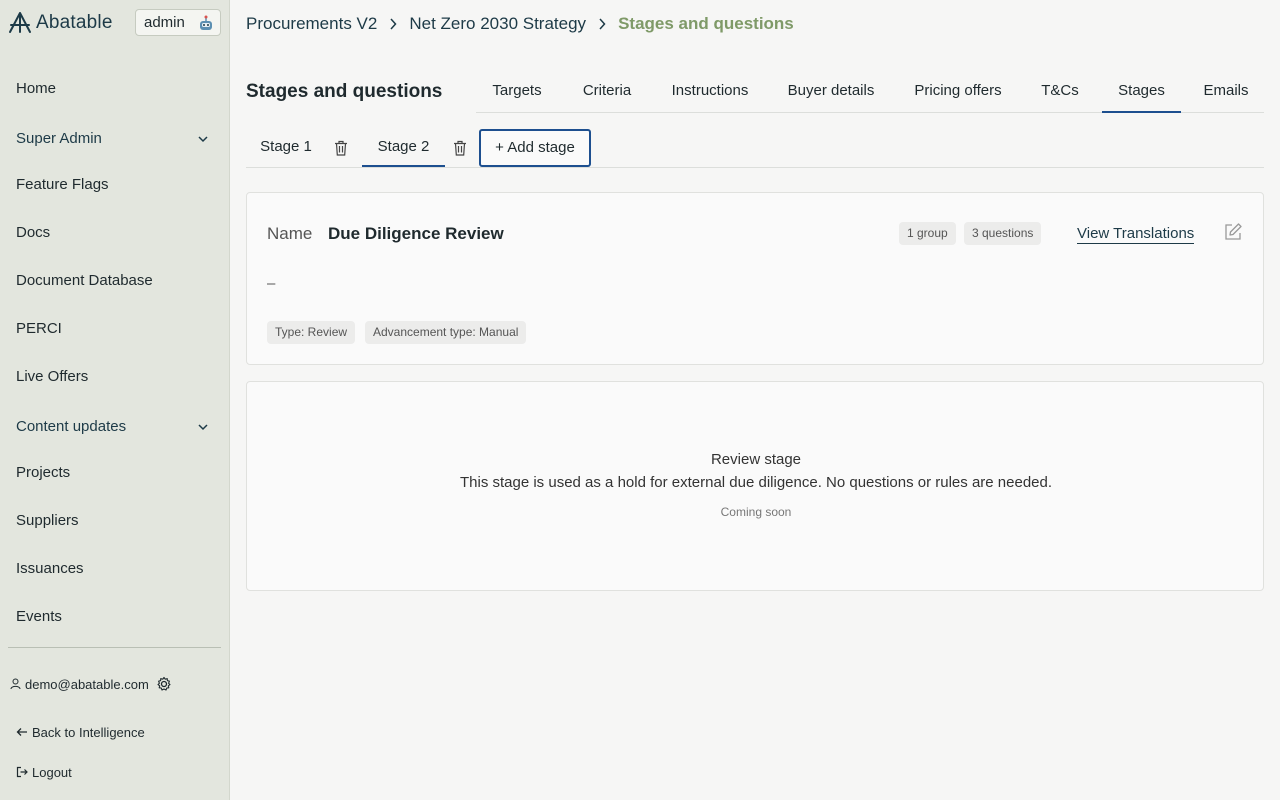  What do you see at coordinates (116, 281) in the screenshot?
I see `sidebar-item-document-database: Document Database` at bounding box center [116, 281].